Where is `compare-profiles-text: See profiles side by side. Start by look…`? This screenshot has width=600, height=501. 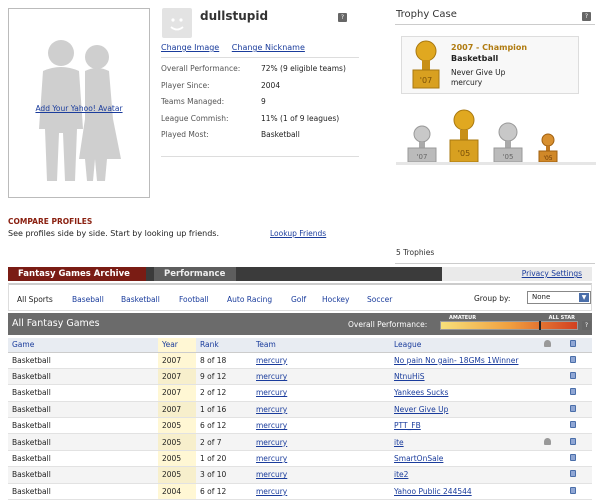 compare-profiles-text: See profiles side by side. Start by look… is located at coordinates (114, 233).